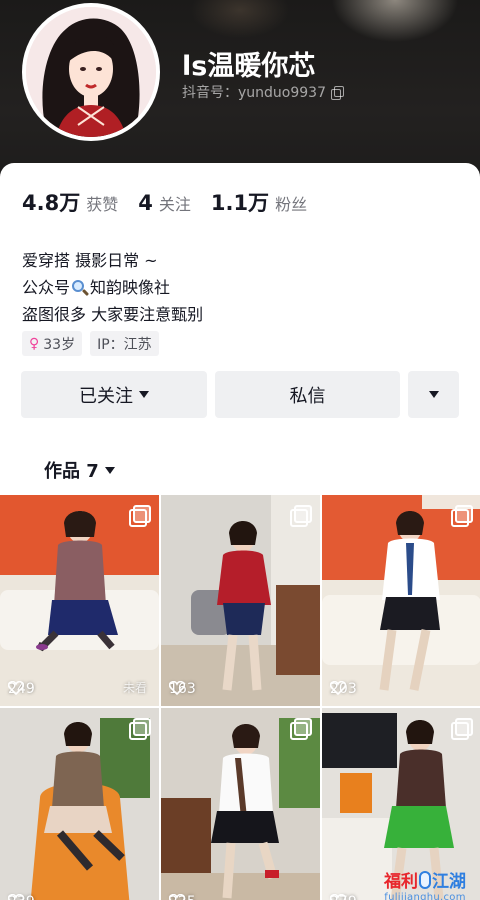  I want to click on stat-following: 4 关注, so click(164, 203).